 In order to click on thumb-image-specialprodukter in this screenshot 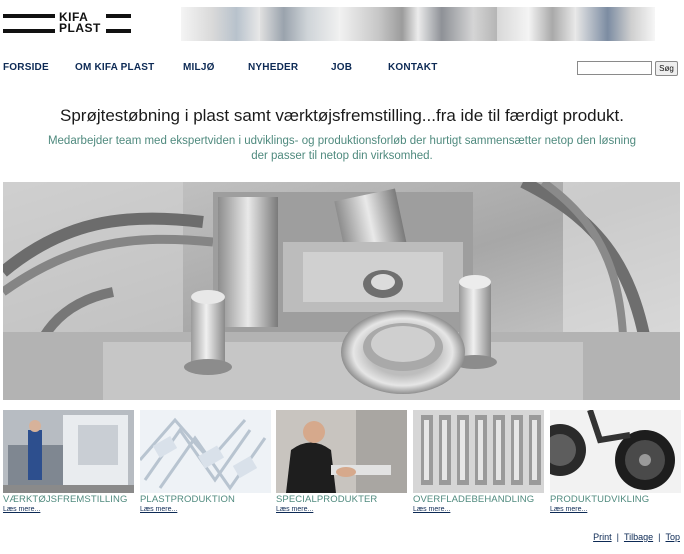, I will do `click(341, 451)`.